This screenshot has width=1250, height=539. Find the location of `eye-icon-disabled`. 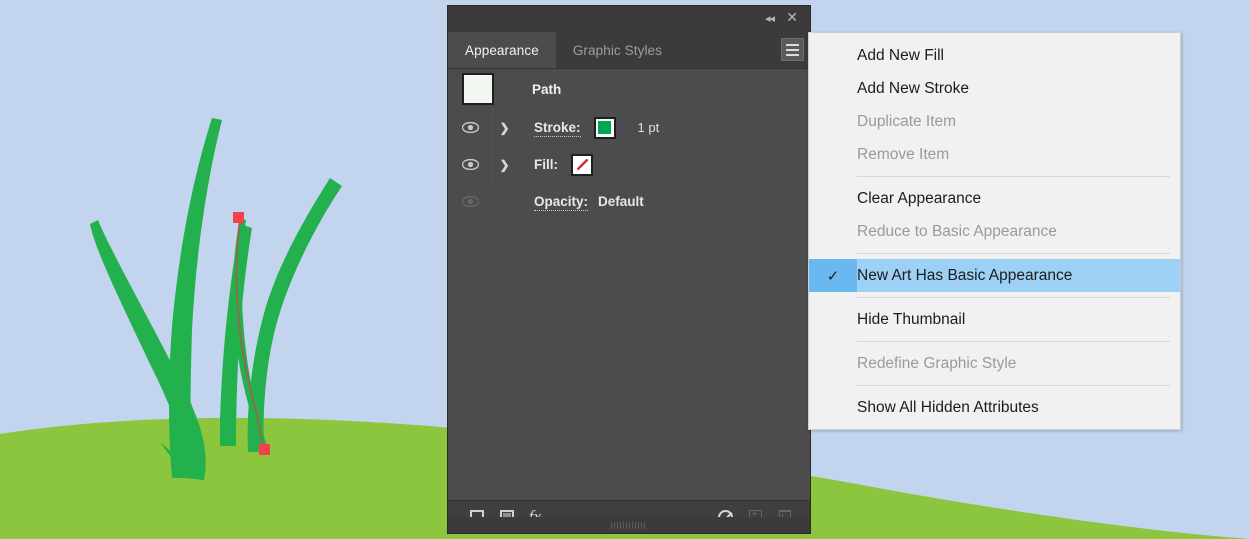

eye-icon-disabled is located at coordinates (470, 201).